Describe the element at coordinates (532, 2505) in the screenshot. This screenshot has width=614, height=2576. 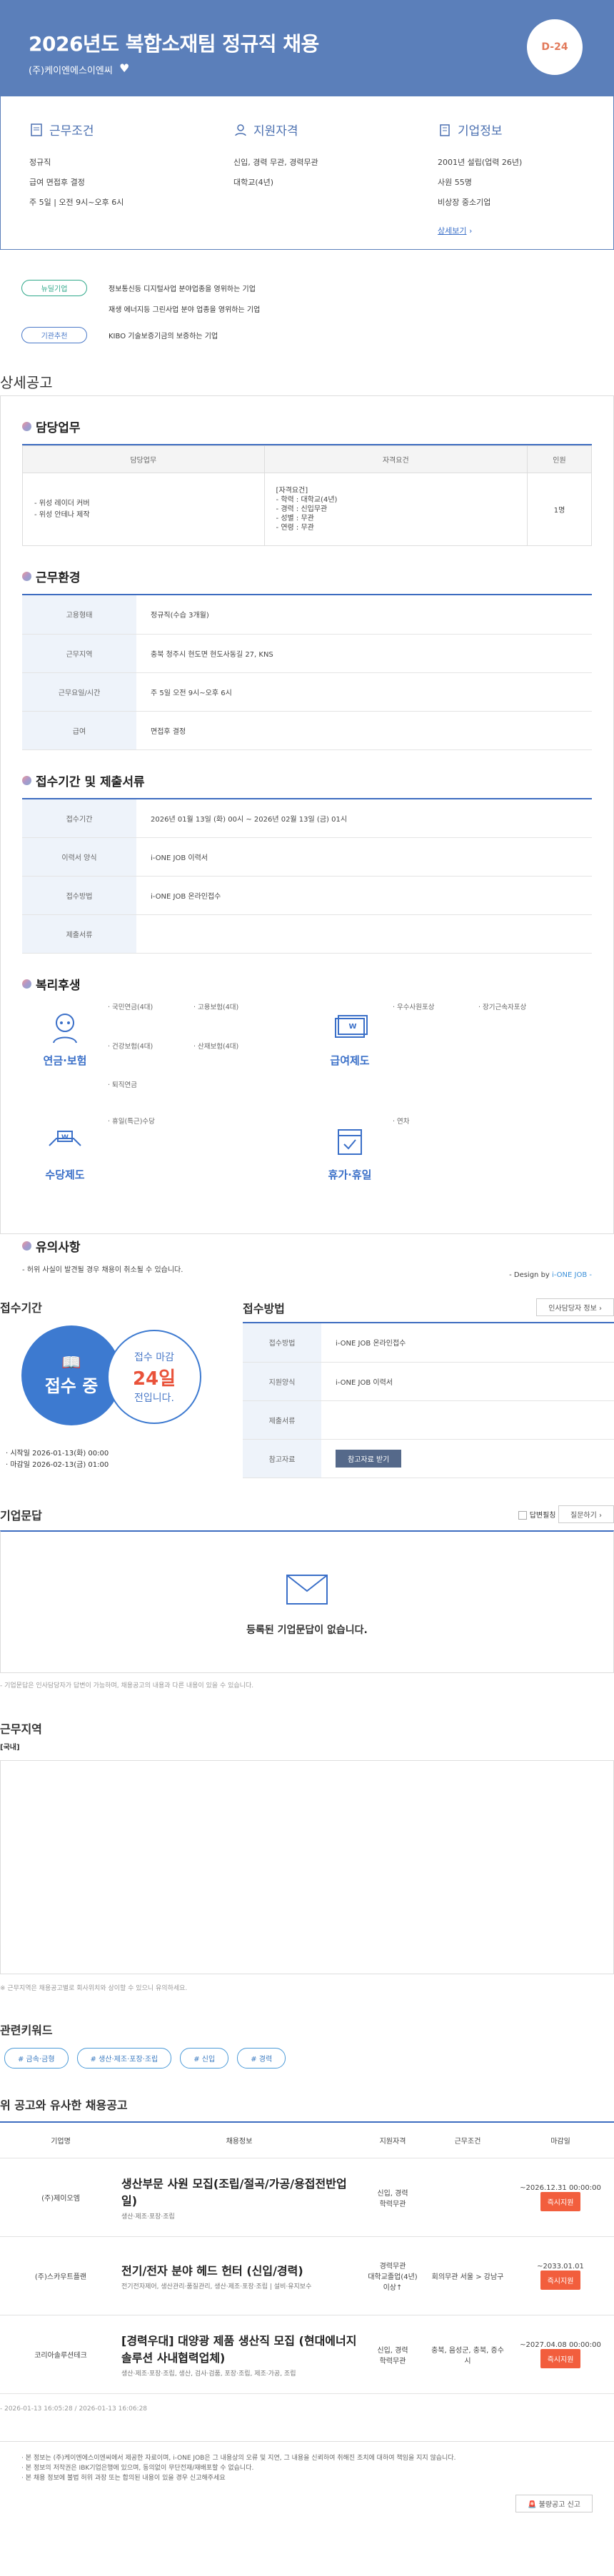
I see `siren-icon: 🚨` at that location.